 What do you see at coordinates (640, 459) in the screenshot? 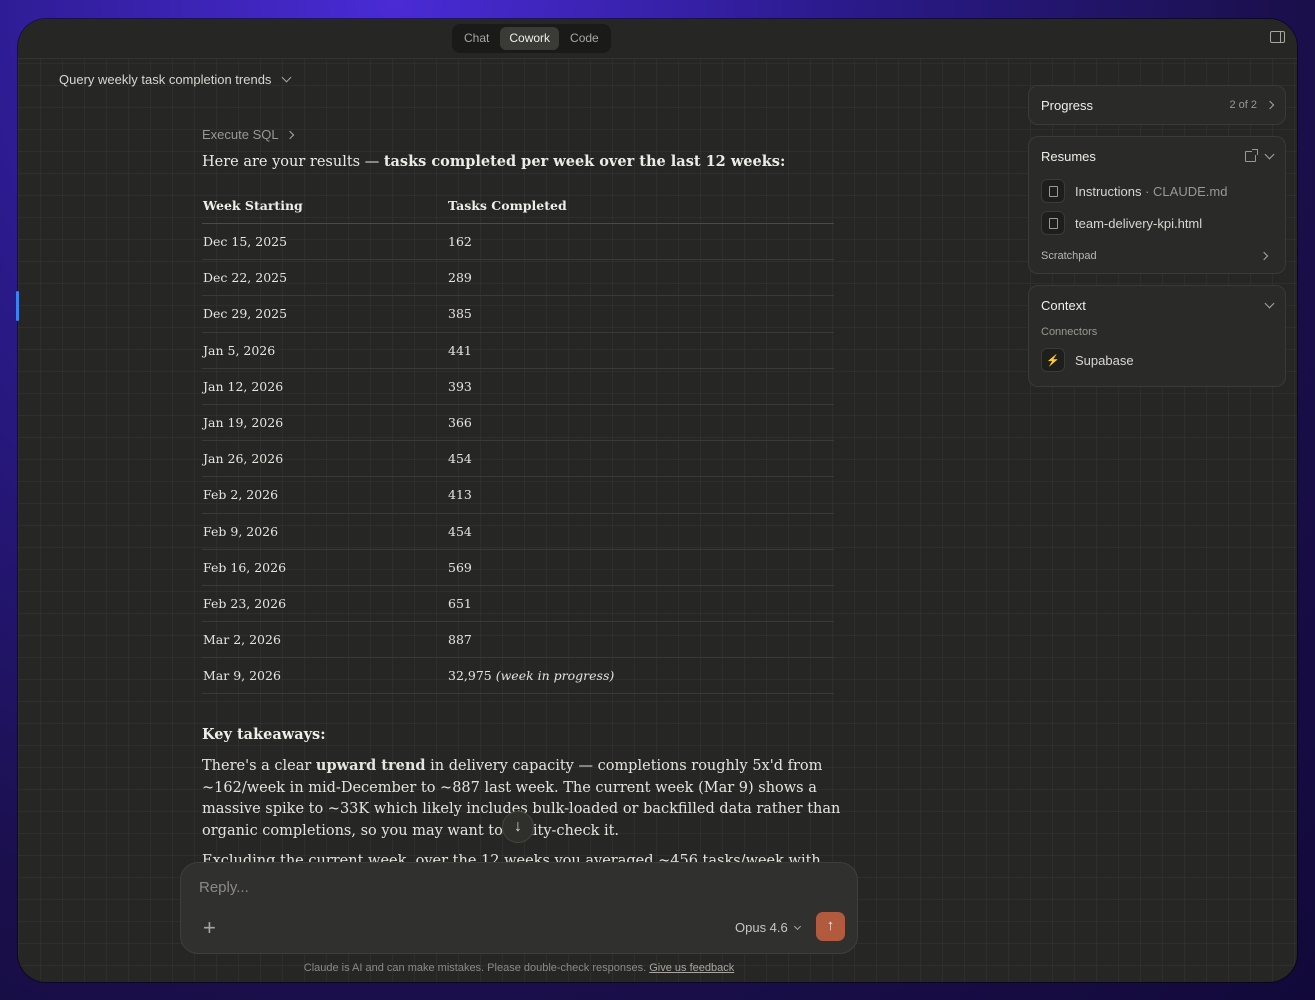
I see `cell-tasks: 454` at bounding box center [640, 459].